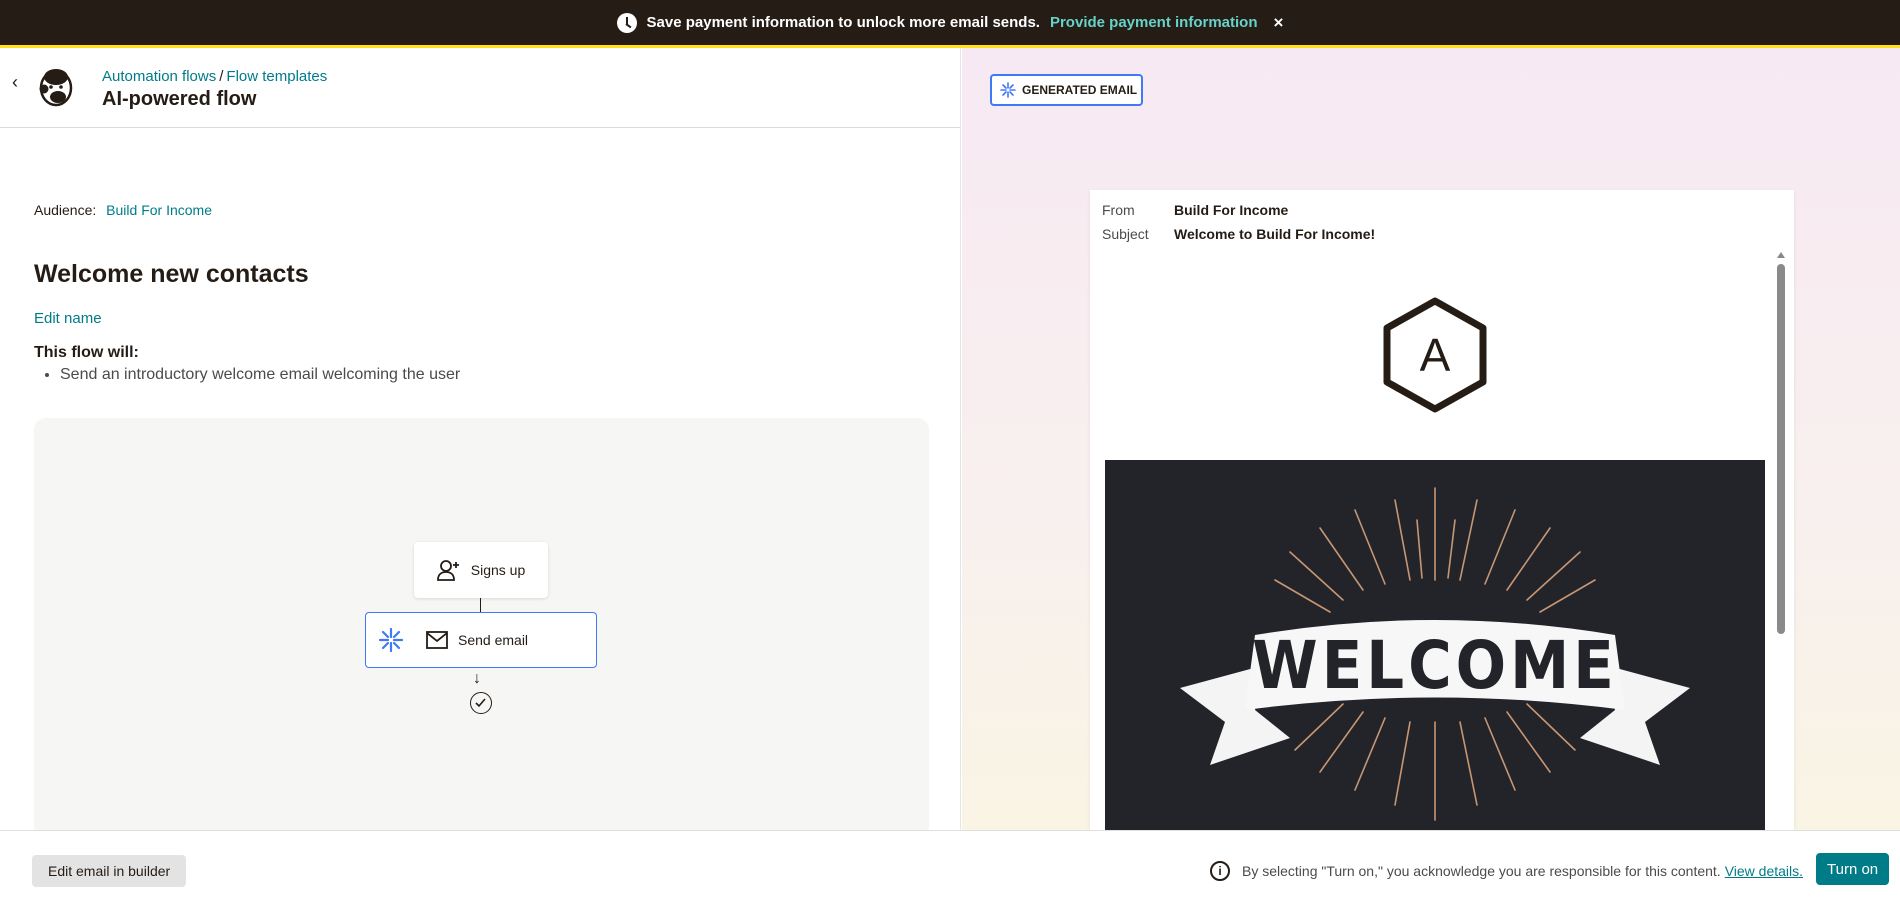  What do you see at coordinates (480, 605) in the screenshot?
I see `connector-line` at bounding box center [480, 605].